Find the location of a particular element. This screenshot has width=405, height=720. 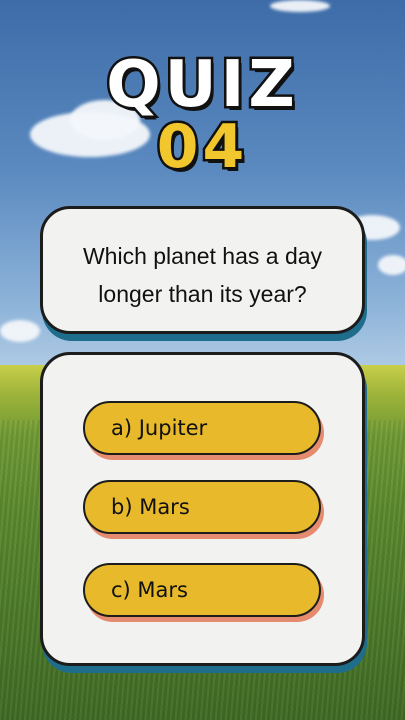

answer-option-a: a) Jupiter is located at coordinates (202, 428).